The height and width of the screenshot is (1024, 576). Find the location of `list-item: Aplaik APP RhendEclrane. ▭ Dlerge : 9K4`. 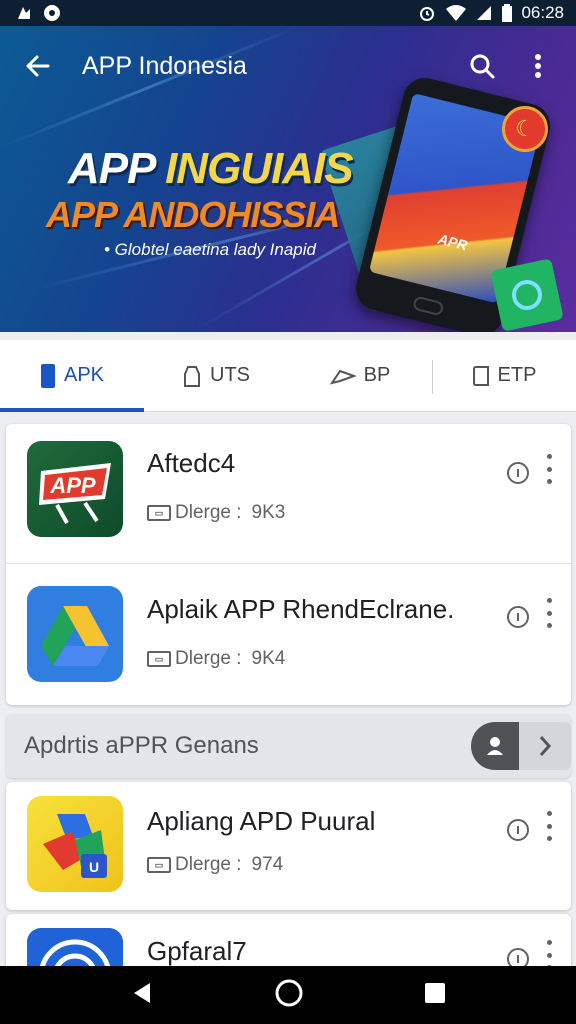

list-item: Aplaik APP RhendEclrane. ▭ Dlerge : 9K4 is located at coordinates (288, 634).